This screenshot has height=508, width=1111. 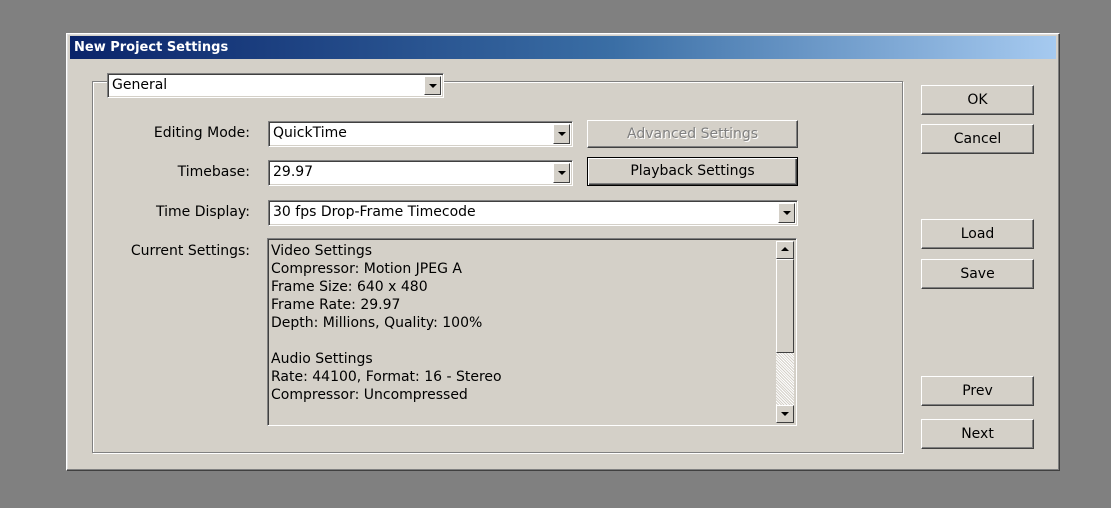 I want to click on arrow-up-icon, so click(x=785, y=249).